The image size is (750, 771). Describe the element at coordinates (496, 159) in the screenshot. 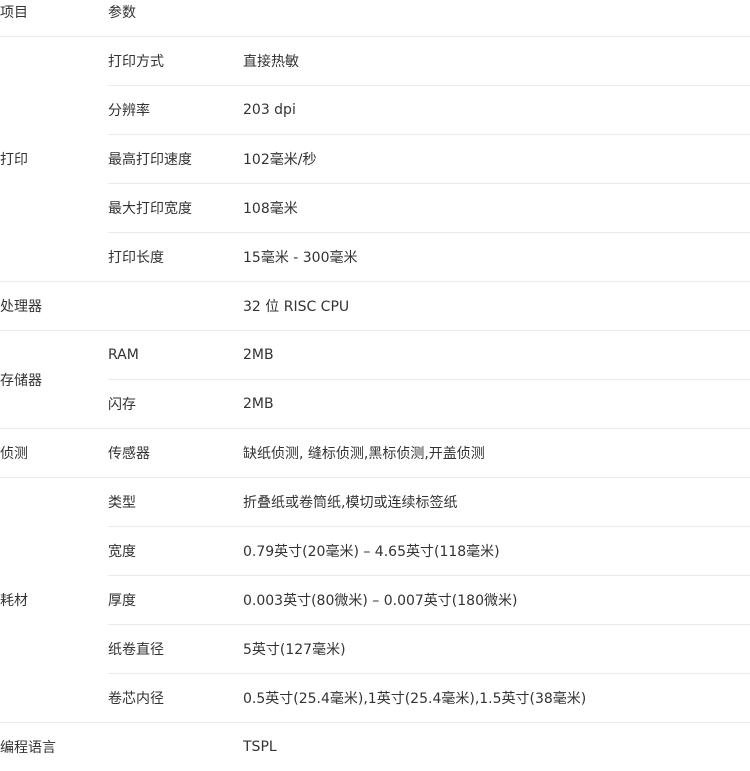

I see `param-value: 102毫米/秒` at that location.